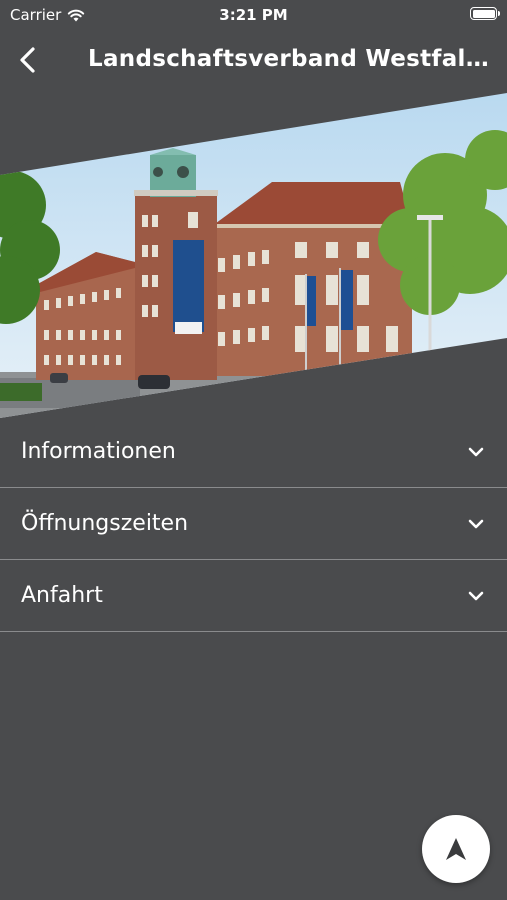  What do you see at coordinates (253, 596) in the screenshot?
I see `section-anfahrt: Anfahrt` at bounding box center [253, 596].